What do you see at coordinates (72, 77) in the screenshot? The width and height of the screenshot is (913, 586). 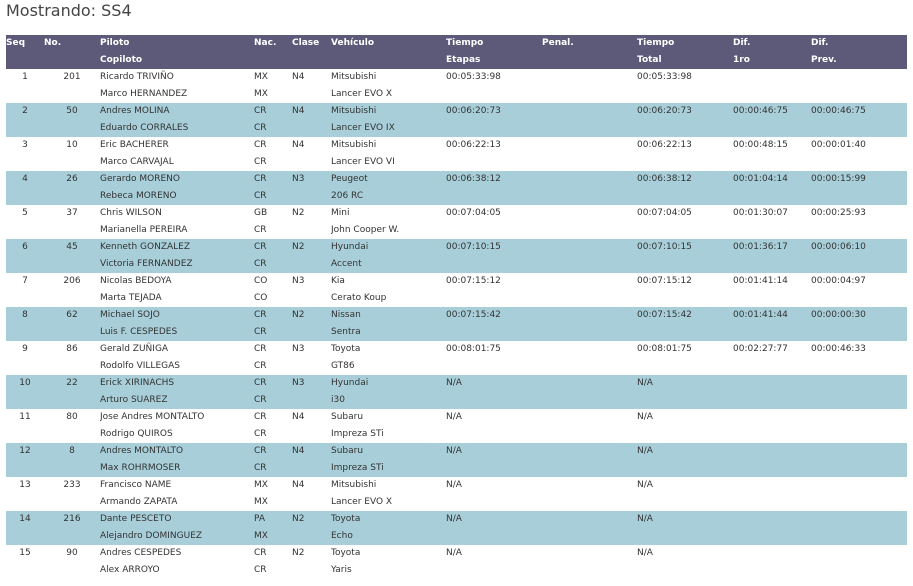 I see `cell-no: 201` at bounding box center [72, 77].